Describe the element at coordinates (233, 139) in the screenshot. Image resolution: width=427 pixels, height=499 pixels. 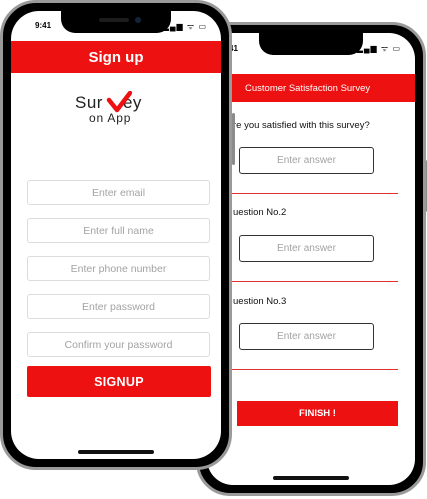
I see `phone-side-button` at that location.